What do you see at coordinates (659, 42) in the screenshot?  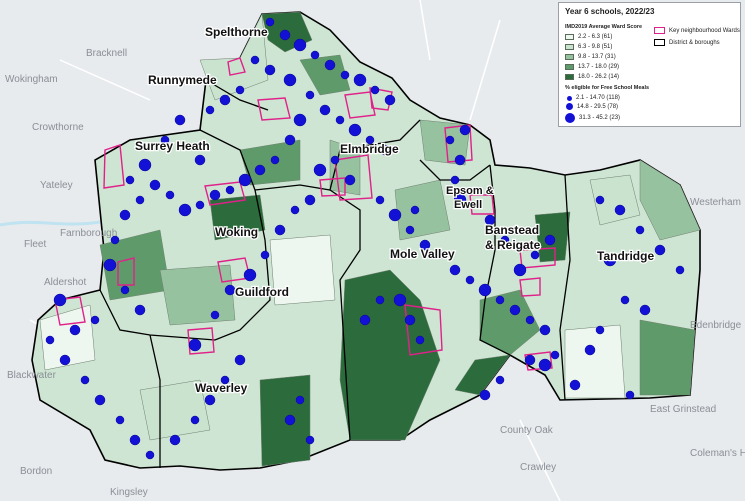 I see `district-swatch` at bounding box center [659, 42].